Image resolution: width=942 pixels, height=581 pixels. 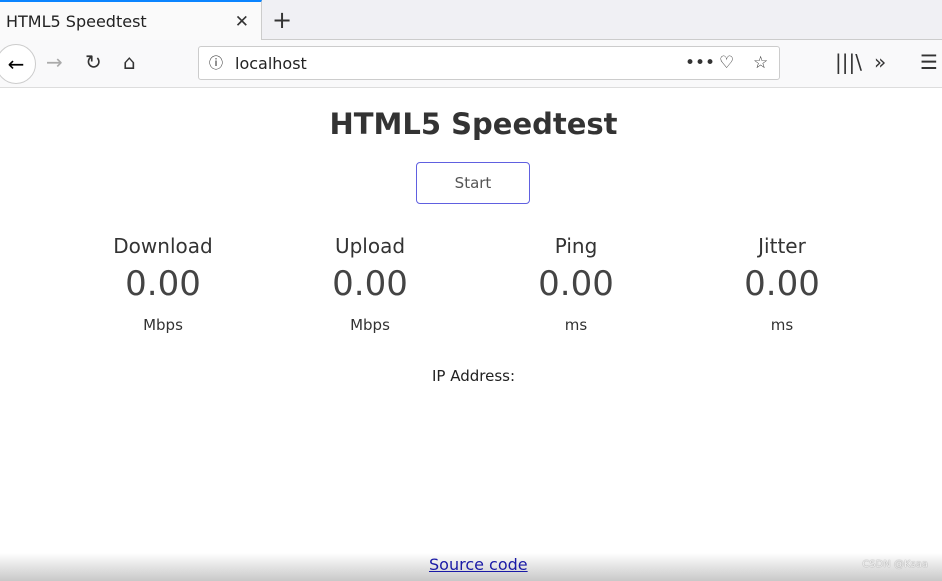 I want to click on metric-label: Download, so click(x=163, y=246).